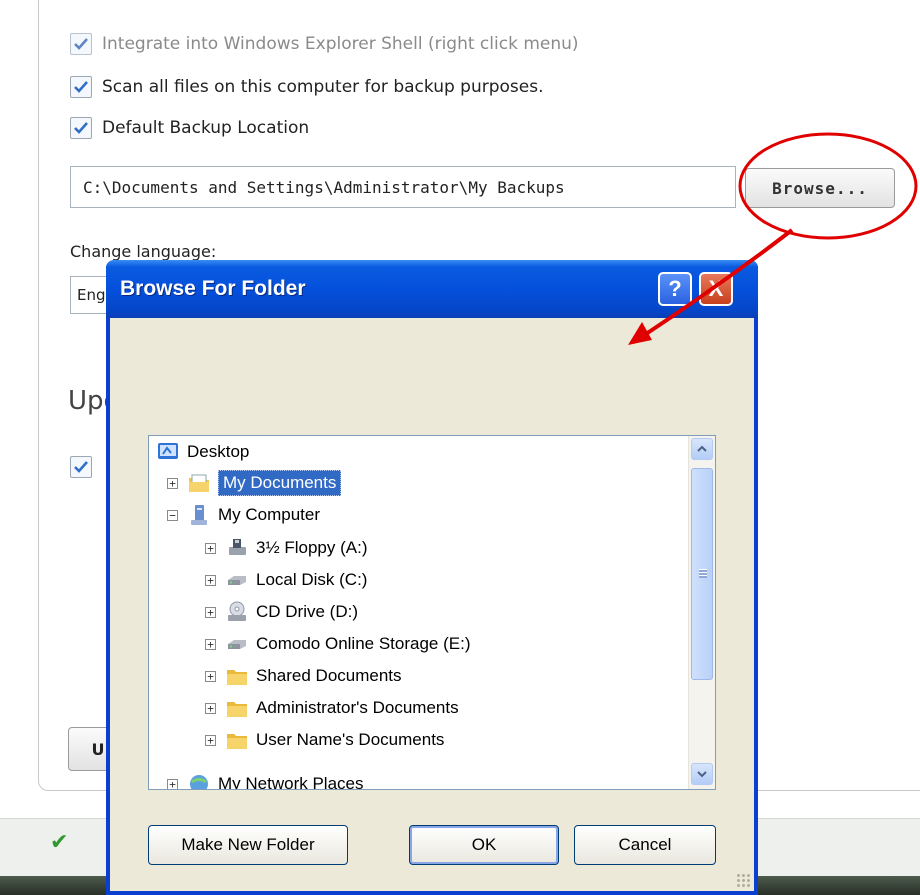 The width and height of the screenshot is (920, 895). Describe the element at coordinates (307, 611) in the screenshot. I see `tree-item-label: CD Drive (D:)` at that location.